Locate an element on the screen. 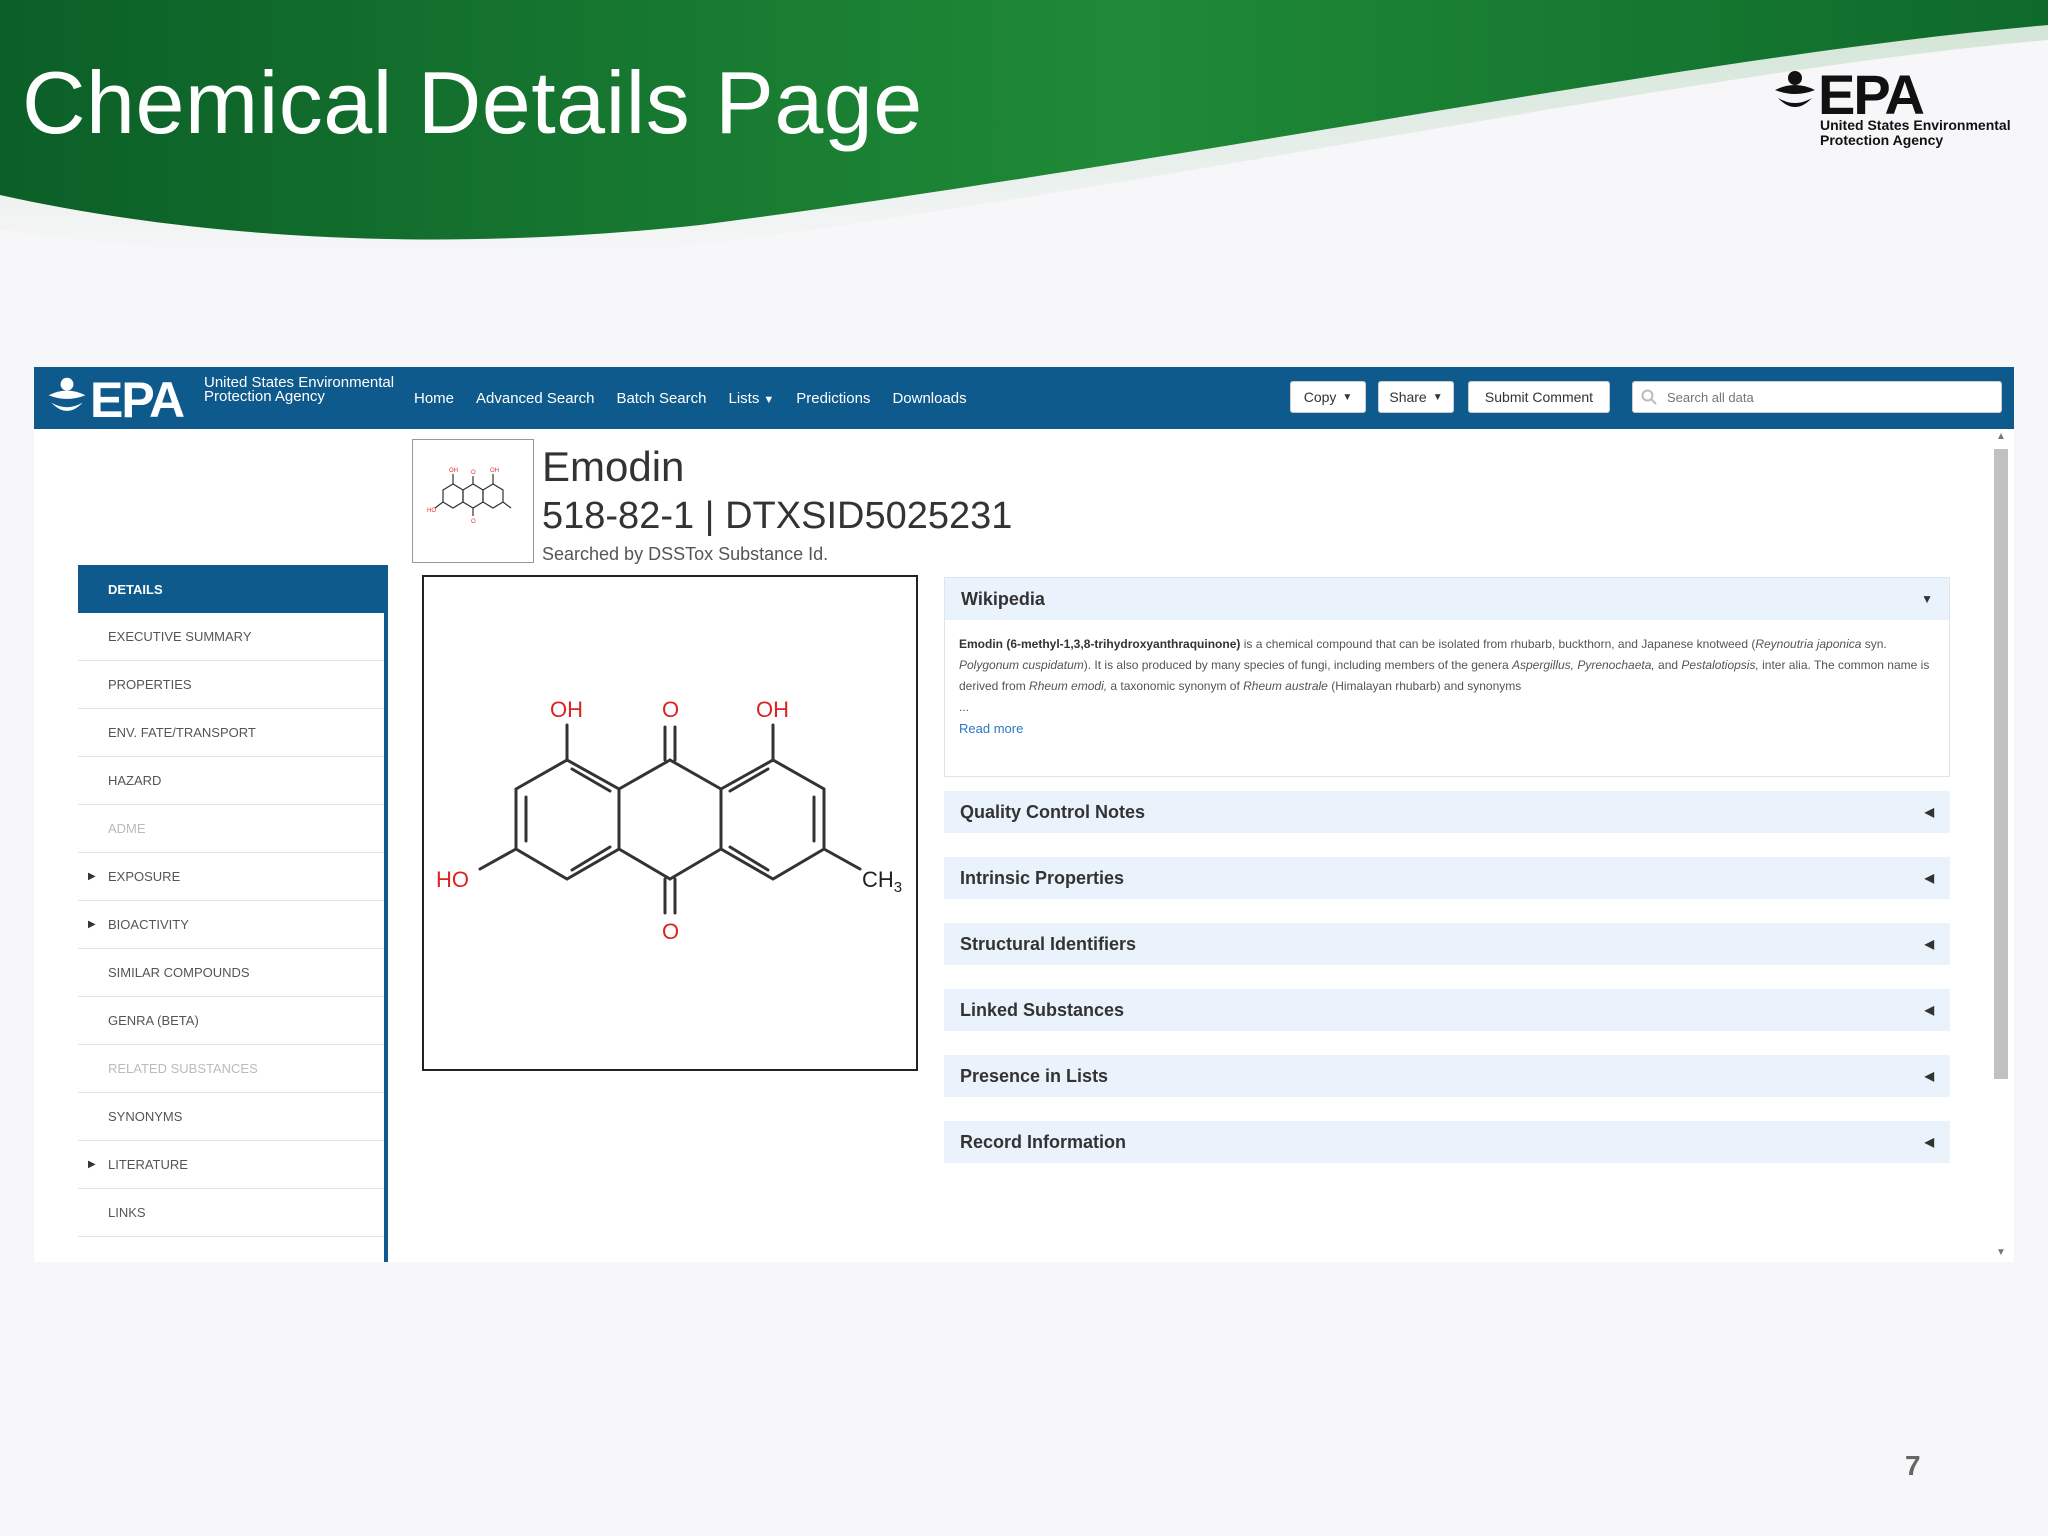 The image size is (2048, 1536). sidebar-item-label: EXPOSURE is located at coordinates (144, 876).